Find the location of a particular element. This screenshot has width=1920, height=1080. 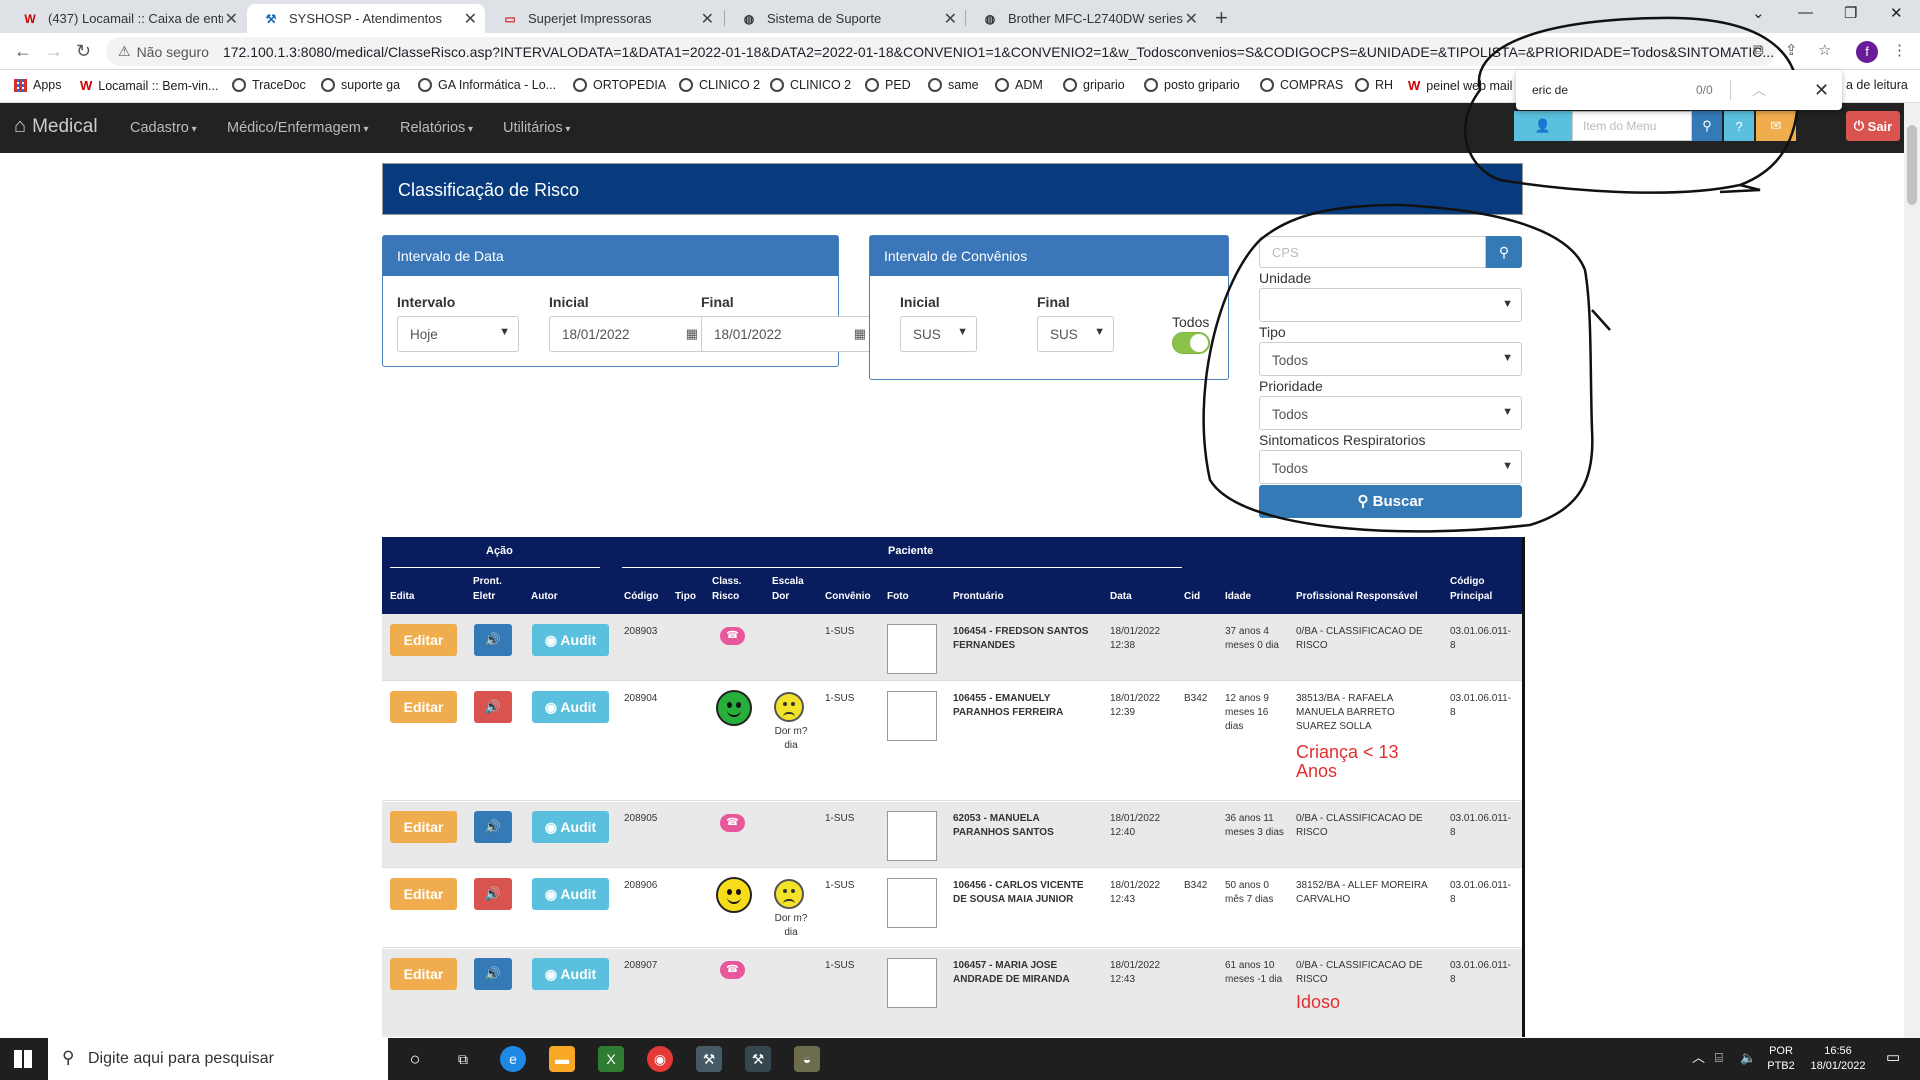

tab-syshosp: ⚒ SYSHOSP - Atendimentos ✕ is located at coordinates (366, 18).